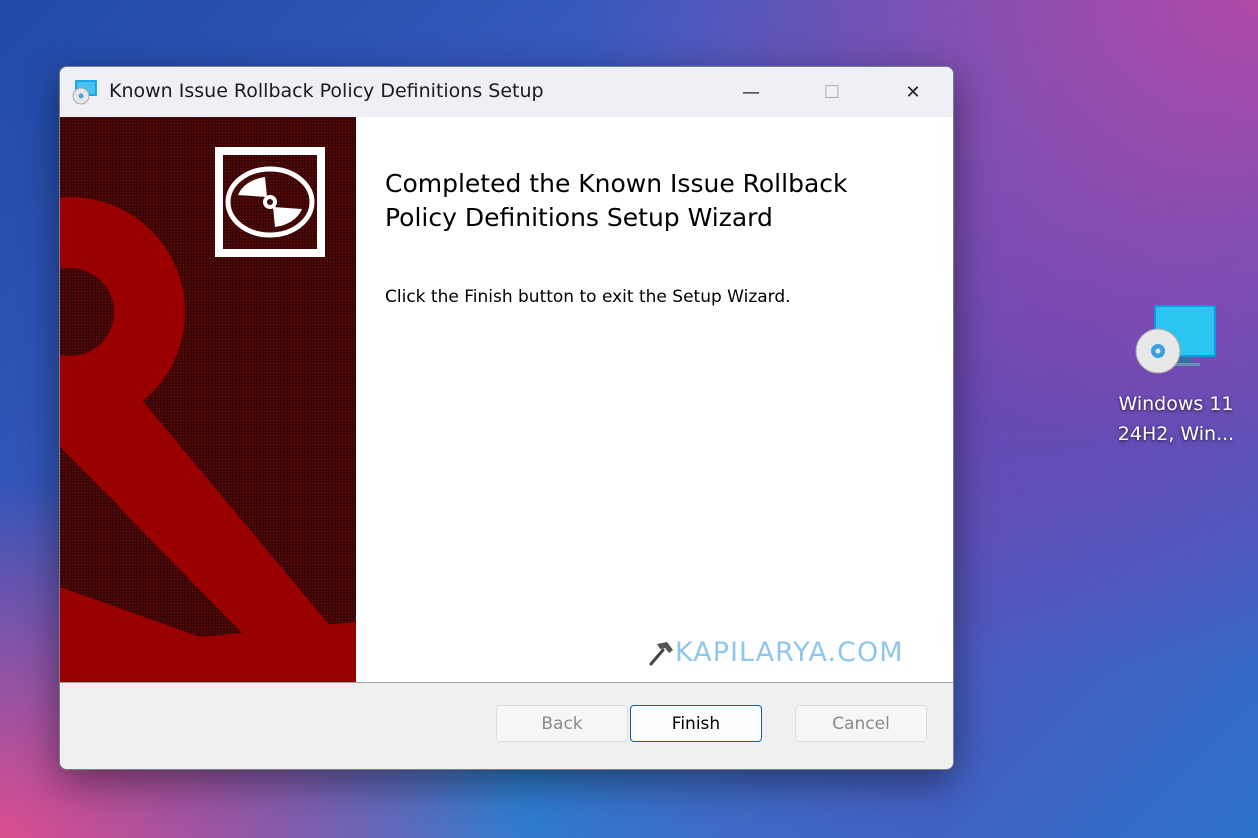 The image size is (1258, 838). What do you see at coordinates (913, 92) in the screenshot?
I see `close-icon: ✕` at bounding box center [913, 92].